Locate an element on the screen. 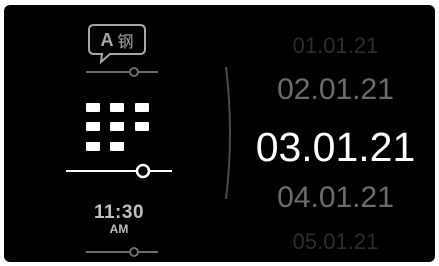  language-button: A 钢 is located at coordinates (117, 44).